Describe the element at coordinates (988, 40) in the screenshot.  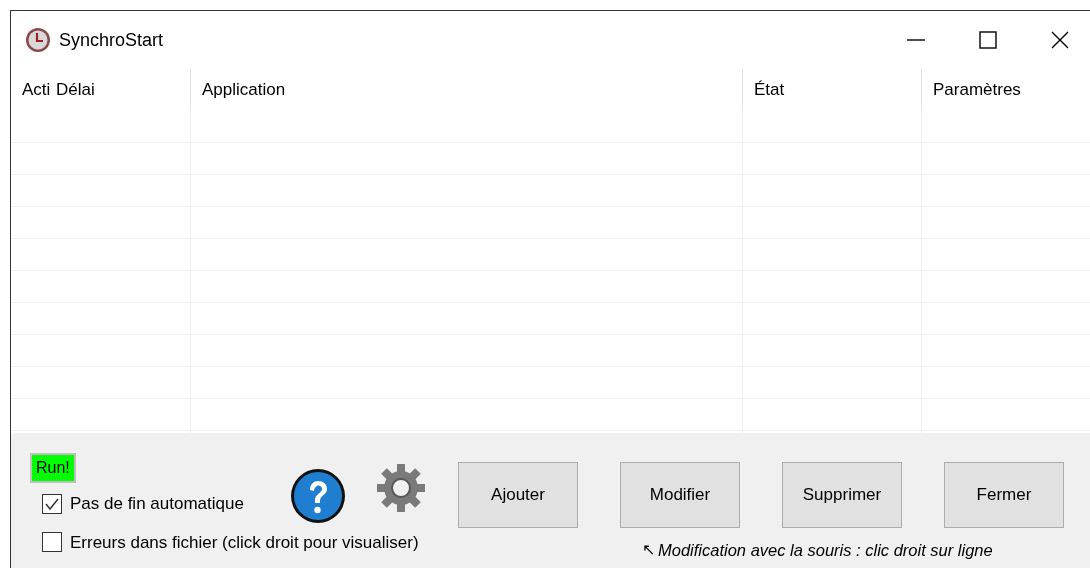
I see `maximize-icon` at that location.